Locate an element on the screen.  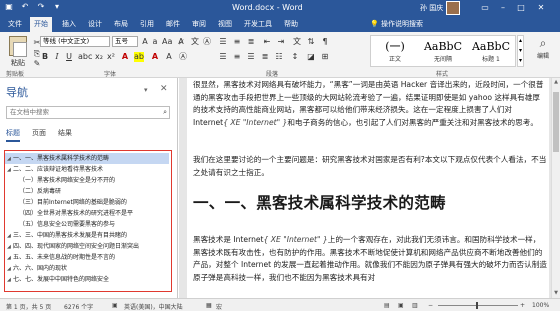
style-normal: (一) 正文 is located at coordinates (395, 51).